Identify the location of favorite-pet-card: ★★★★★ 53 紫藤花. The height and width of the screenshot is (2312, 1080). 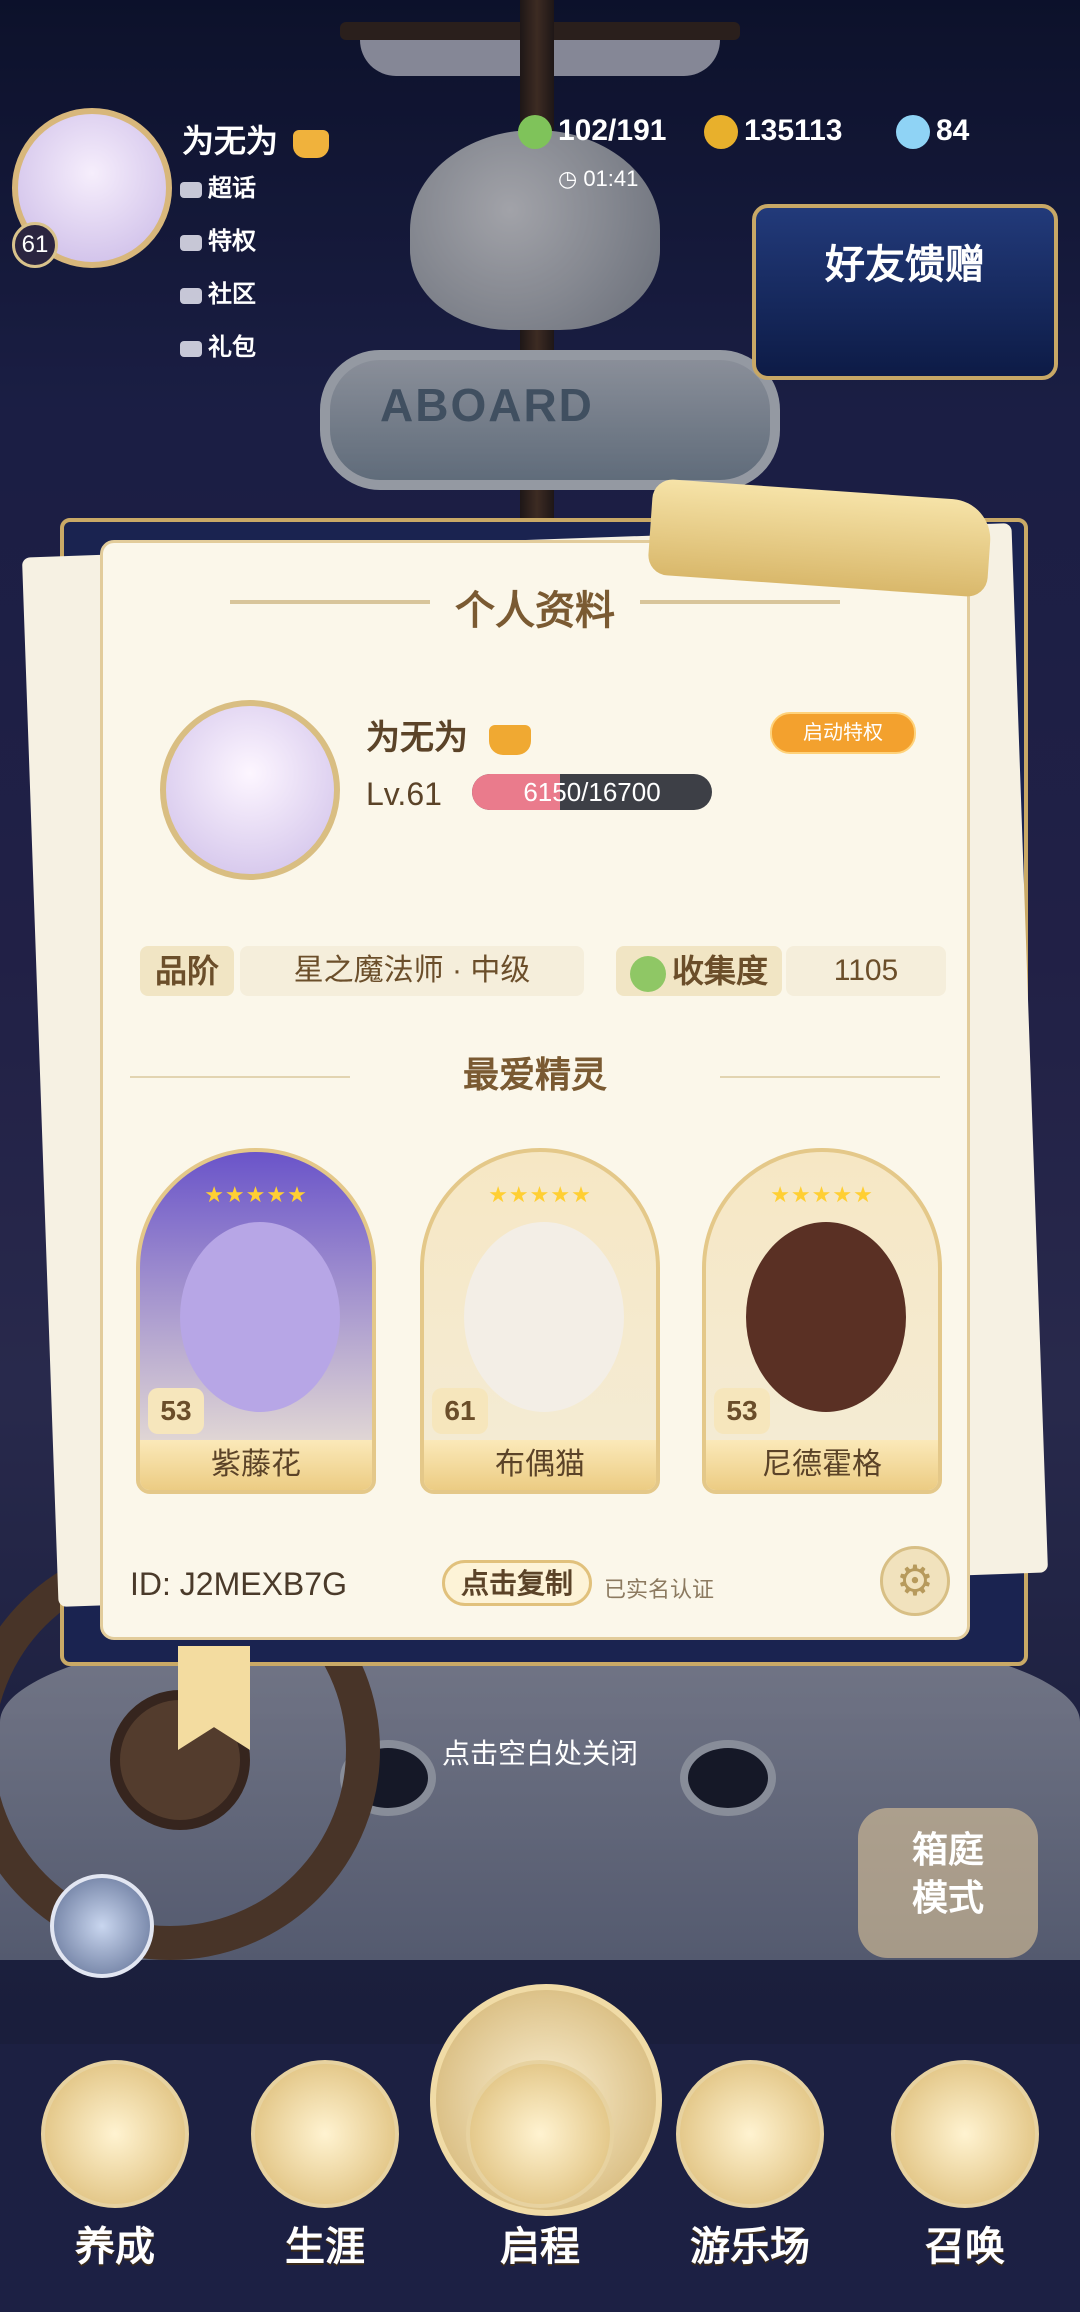
(256, 1321).